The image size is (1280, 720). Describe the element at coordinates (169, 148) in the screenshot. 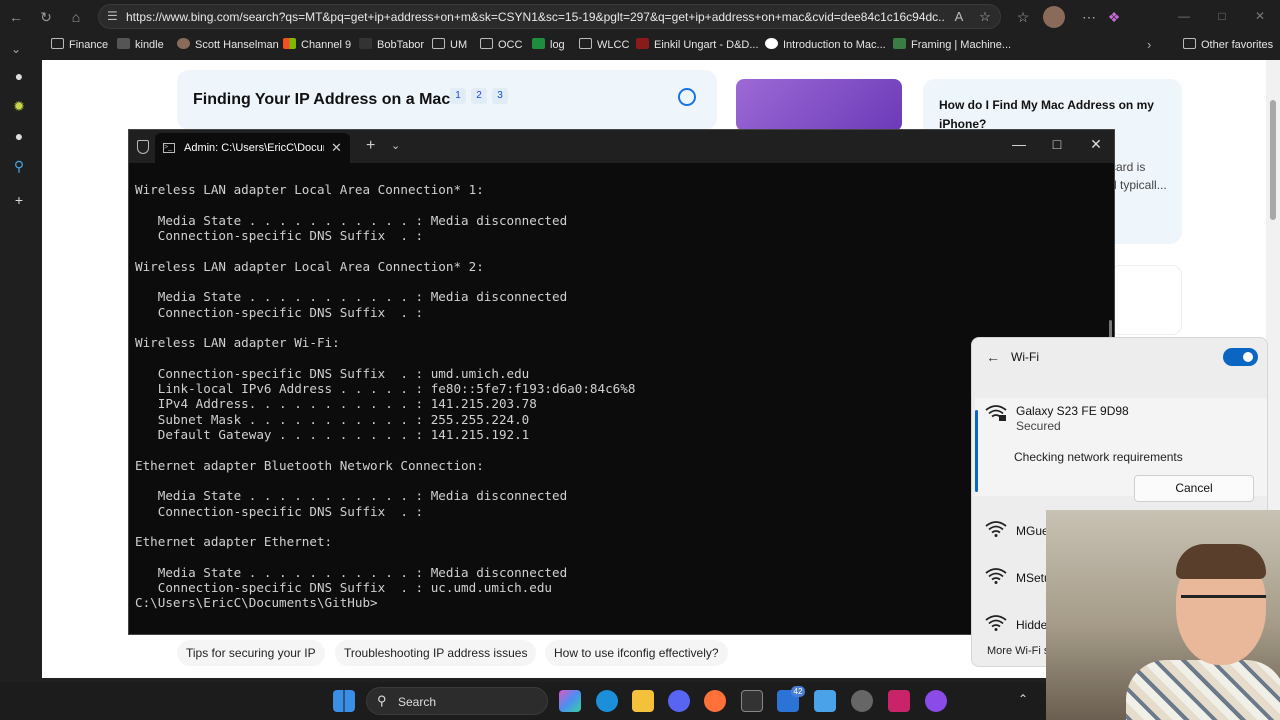

I see `powershell-icon: >_` at that location.